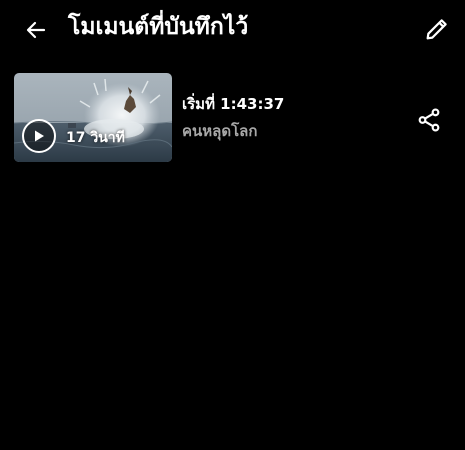  Describe the element at coordinates (93, 117) in the screenshot. I see `moment-thumbnail: 17 วินาที` at that location.